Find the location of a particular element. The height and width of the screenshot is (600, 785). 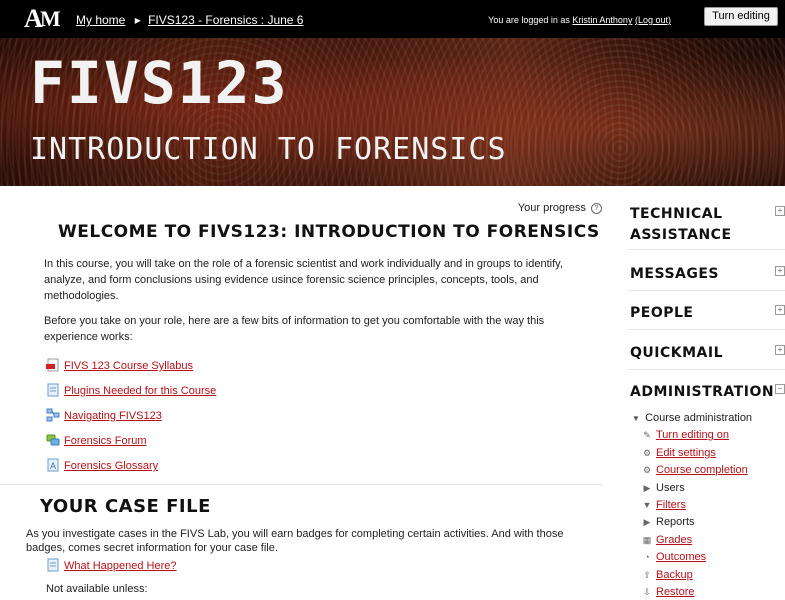

filter-icon: ▼ is located at coordinates (647, 505).